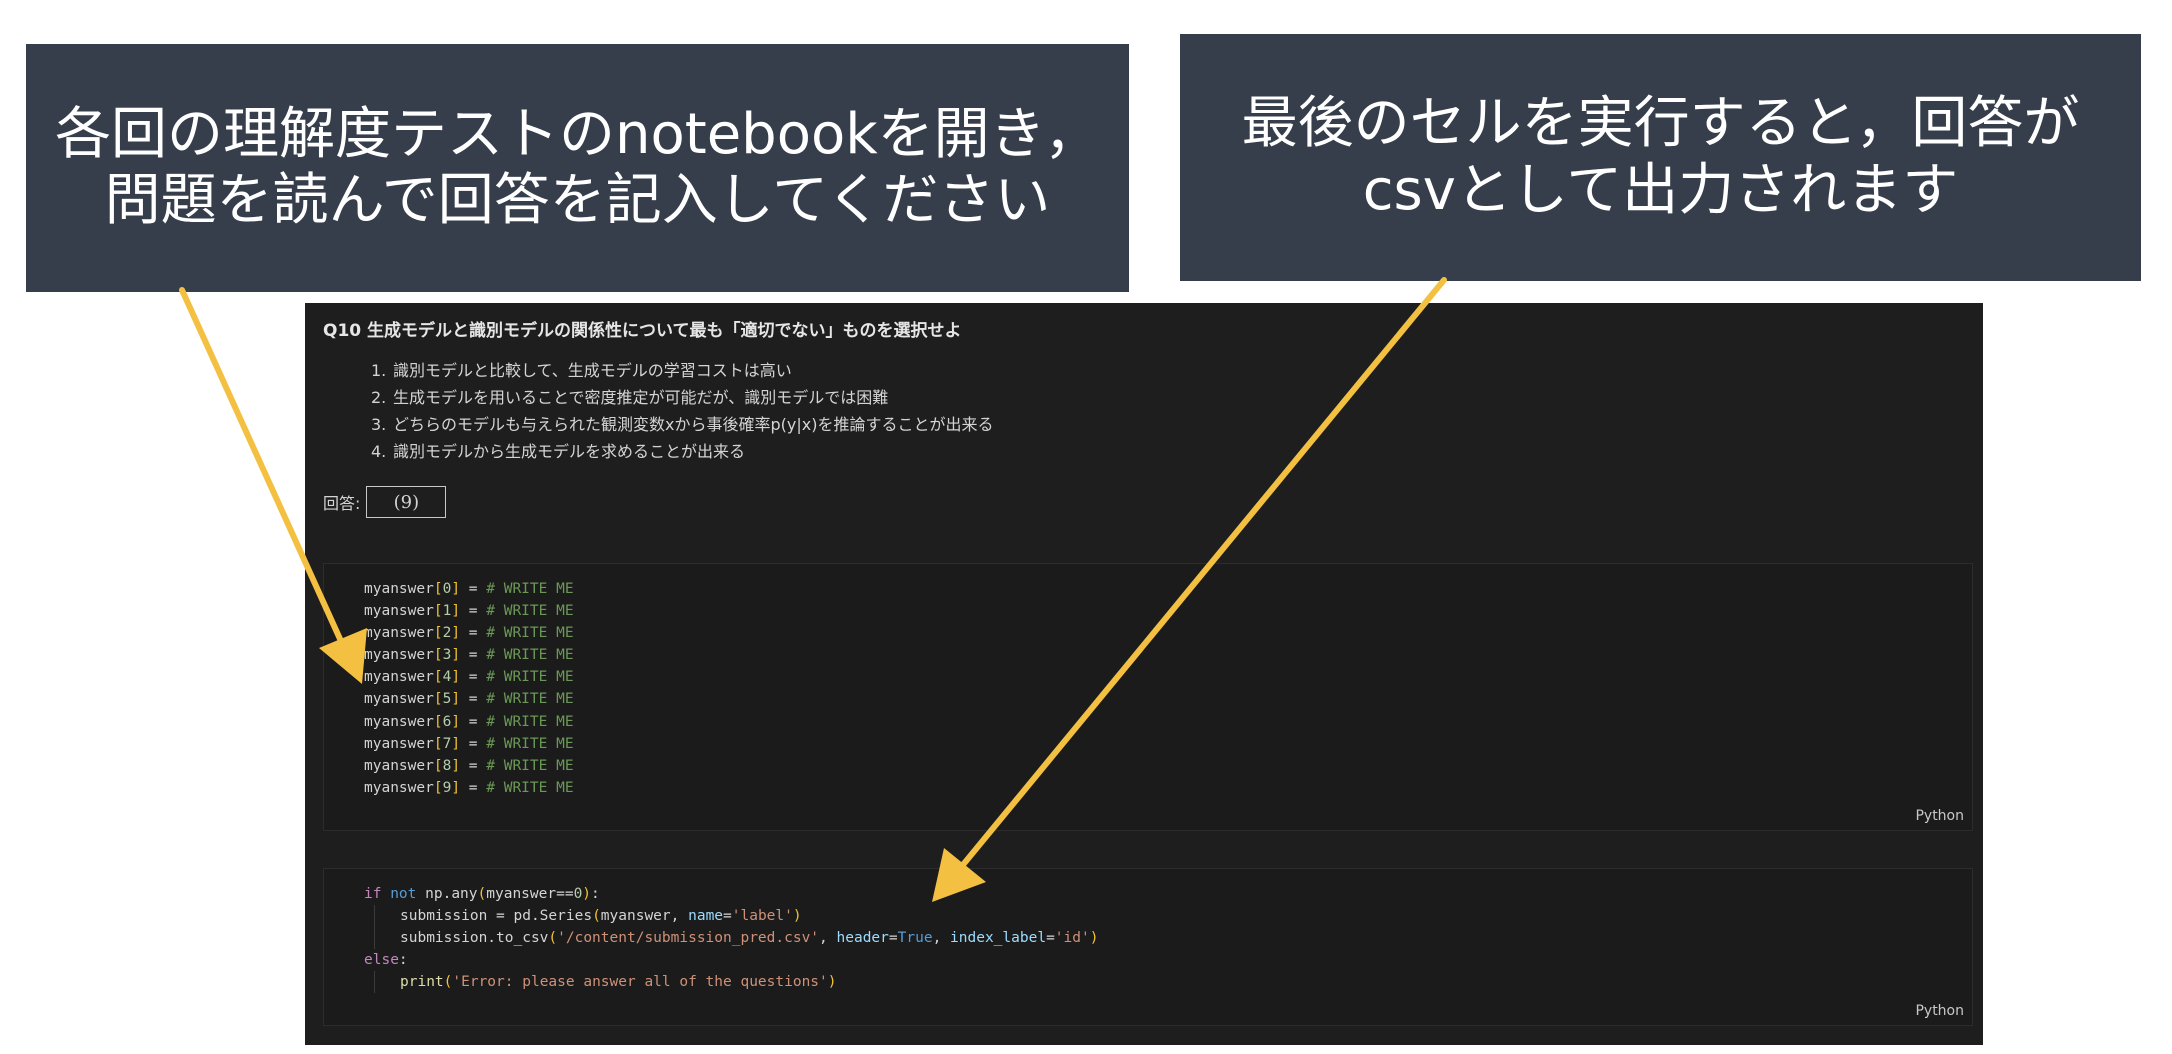 The height and width of the screenshot is (1054, 2172). Describe the element at coordinates (469, 722) in the screenshot. I see `code-line: myanswer[6] = # WRITE ME` at that location.